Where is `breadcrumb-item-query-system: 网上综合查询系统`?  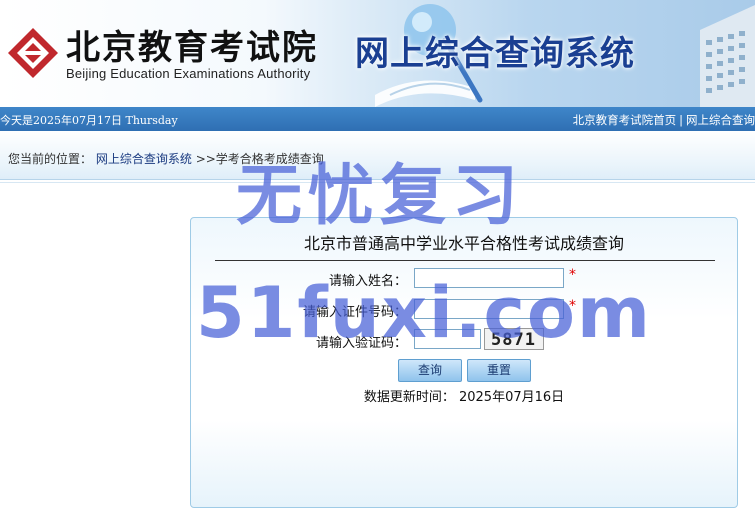
breadcrumb-item-query-system: 网上综合查询系统 is located at coordinates (144, 159).